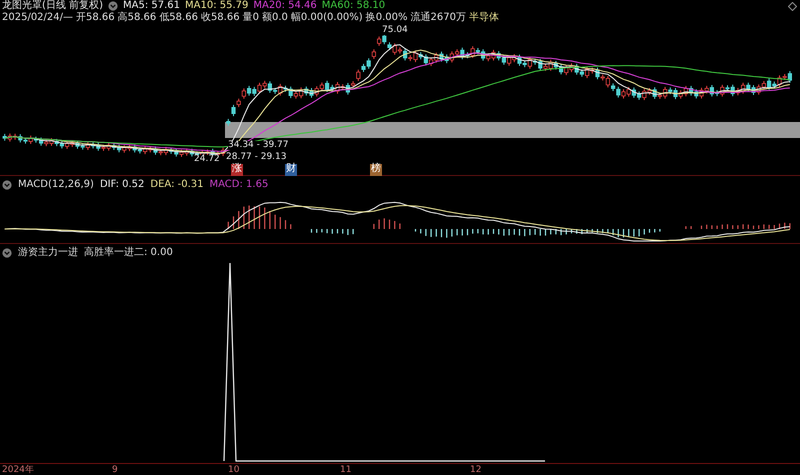 This screenshot has height=475, width=800. What do you see at coordinates (285, 6) in the screenshot?
I see `moving-average-value: MA20: 54.46` at bounding box center [285, 6].